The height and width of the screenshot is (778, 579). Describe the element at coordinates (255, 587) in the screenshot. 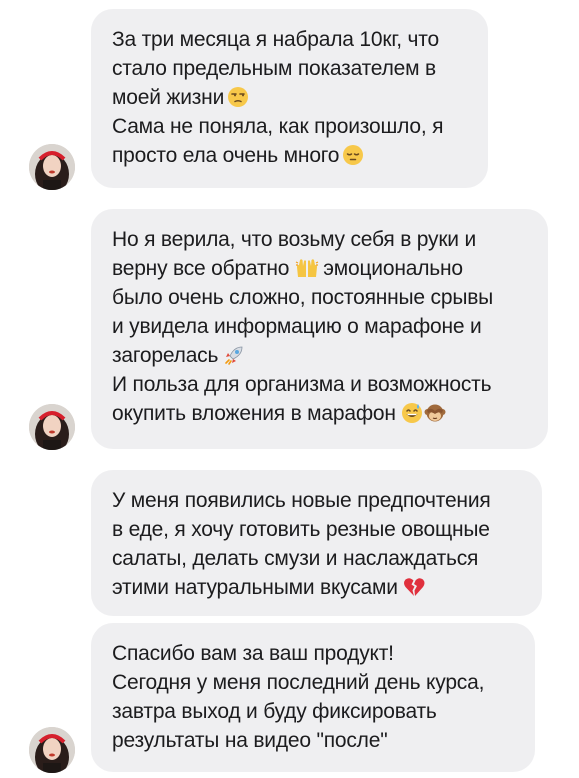

I see `message-line: этими натуральными вкусами` at that location.